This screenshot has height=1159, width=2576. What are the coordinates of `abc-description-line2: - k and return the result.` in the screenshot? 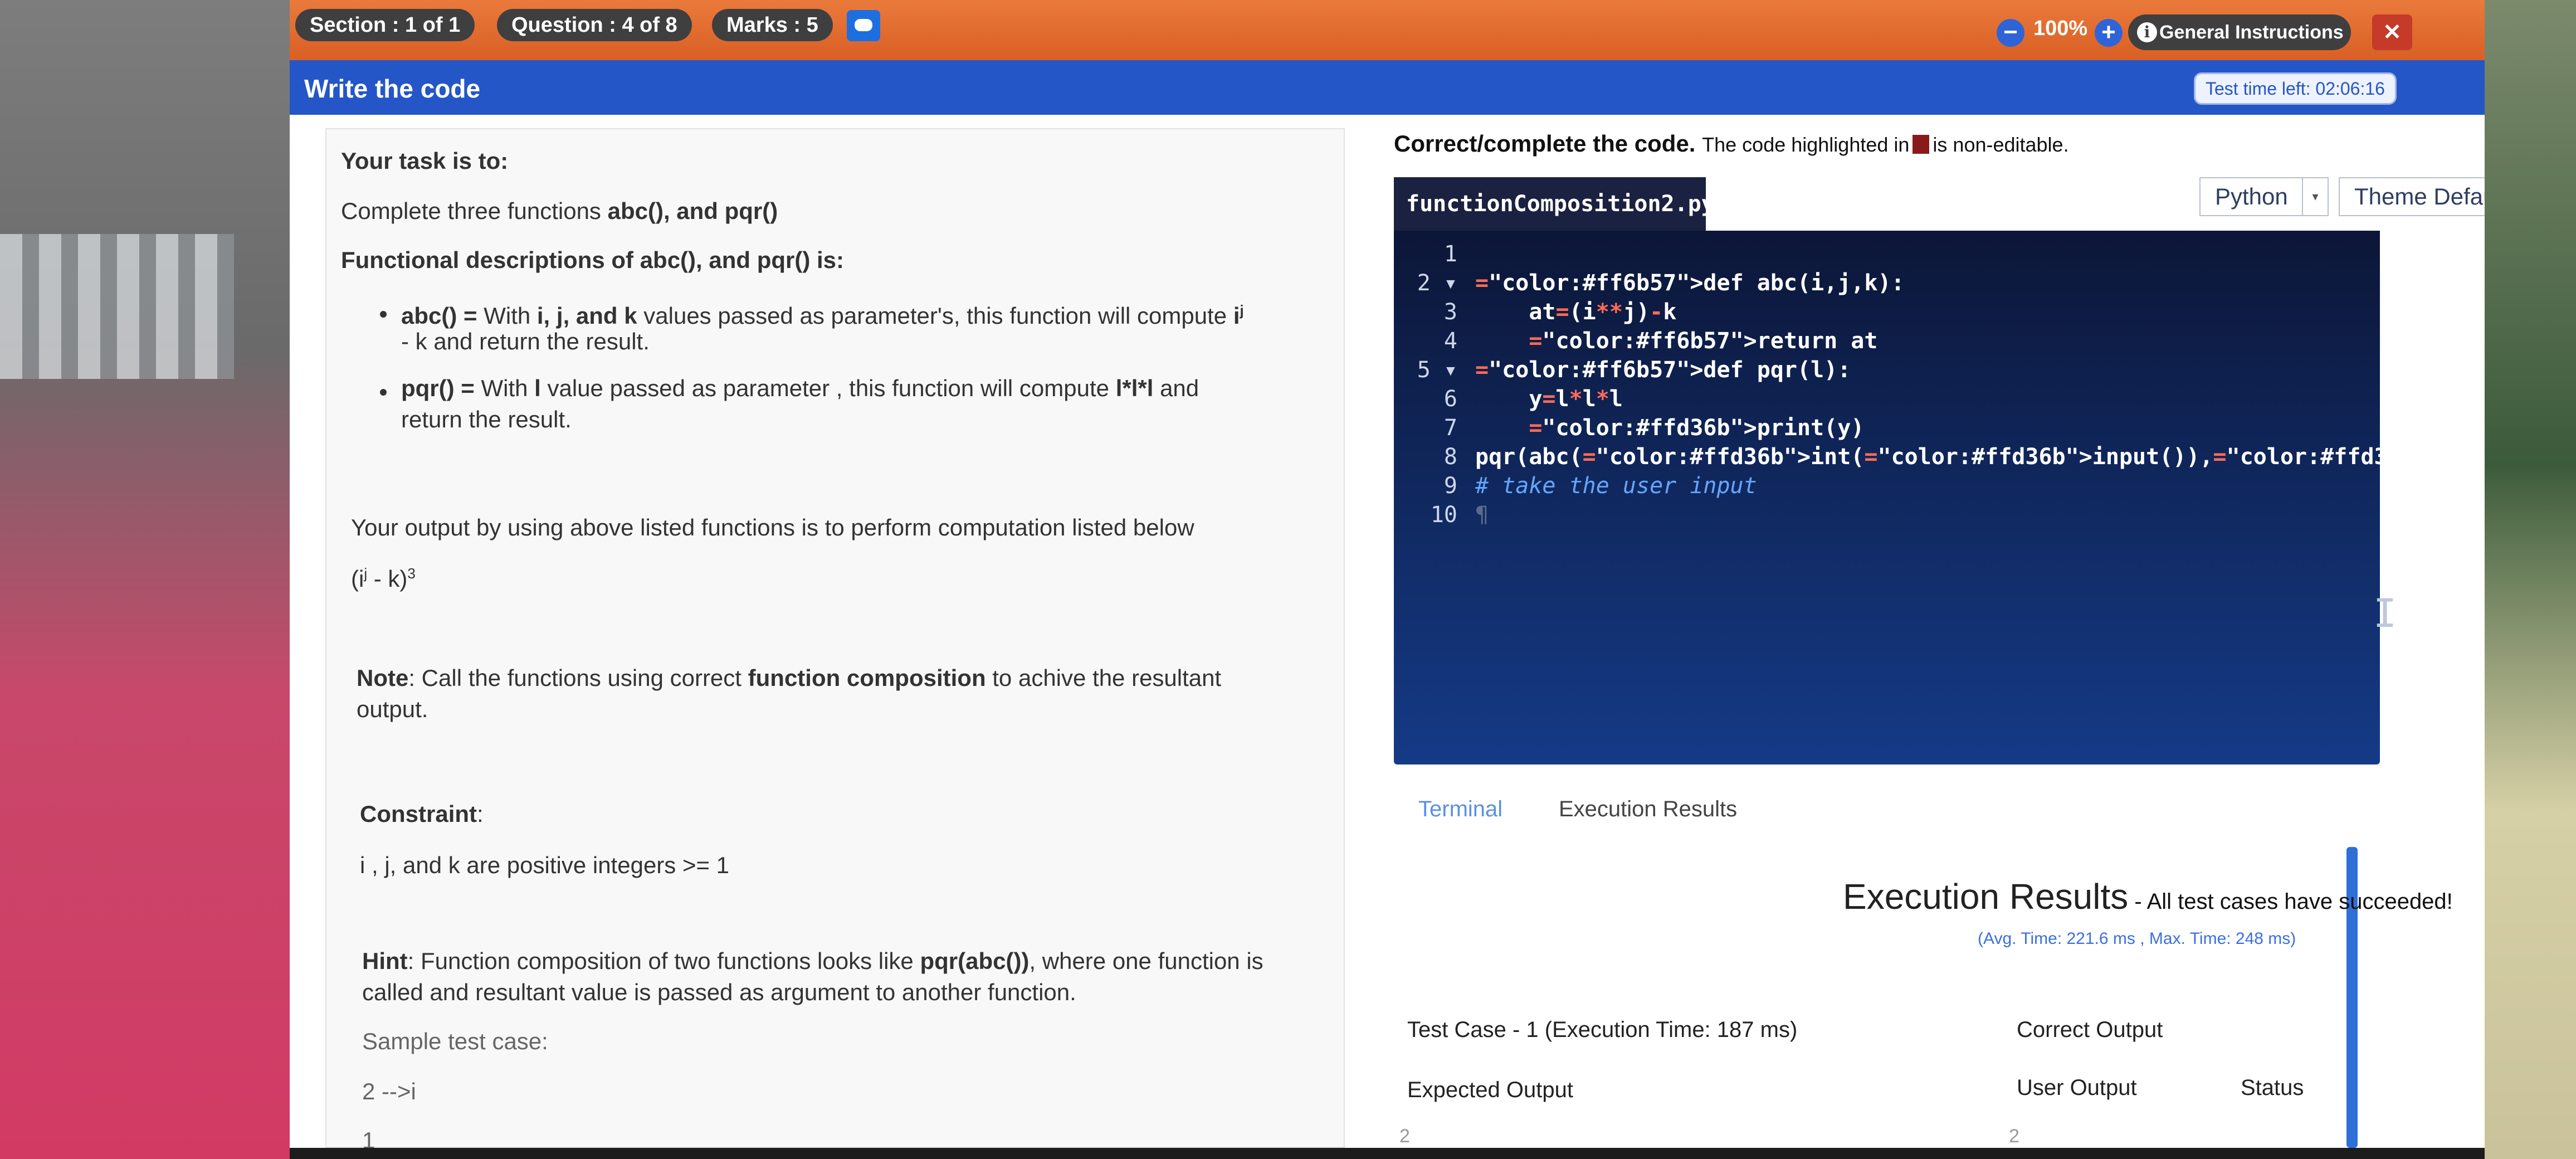 It's located at (525, 341).